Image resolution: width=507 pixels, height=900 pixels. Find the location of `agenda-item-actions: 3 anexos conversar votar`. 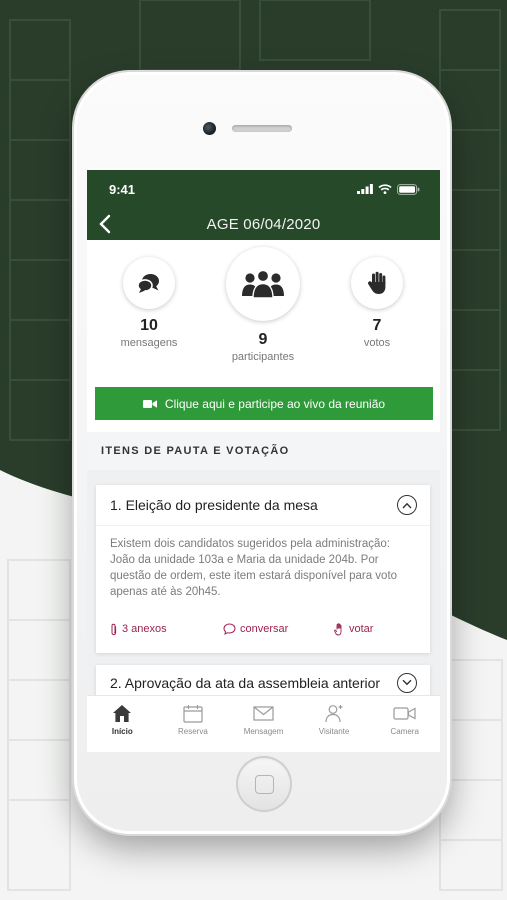

agenda-item-actions: 3 anexos conversar votar is located at coordinates (263, 629).